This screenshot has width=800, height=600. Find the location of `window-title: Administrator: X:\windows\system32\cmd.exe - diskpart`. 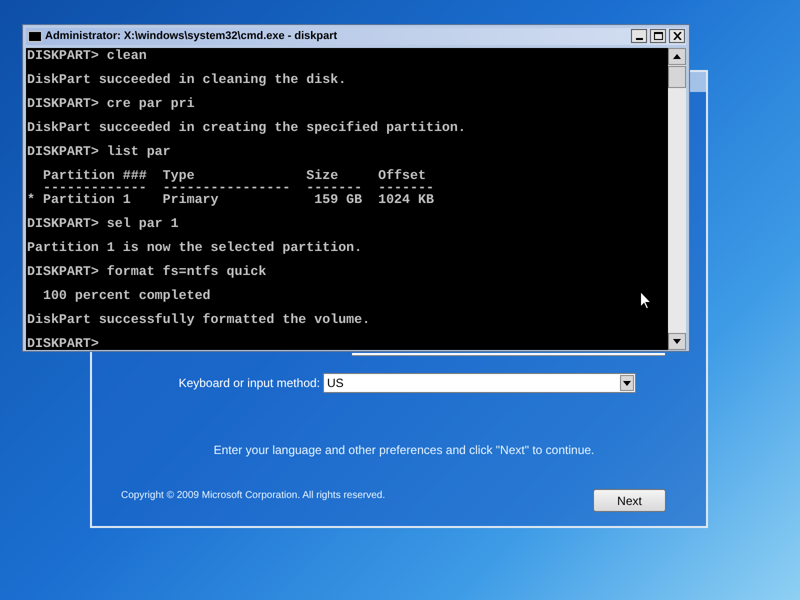

window-title: Administrator: X:\windows\system32\cmd.exe - diskpart is located at coordinates (191, 36).